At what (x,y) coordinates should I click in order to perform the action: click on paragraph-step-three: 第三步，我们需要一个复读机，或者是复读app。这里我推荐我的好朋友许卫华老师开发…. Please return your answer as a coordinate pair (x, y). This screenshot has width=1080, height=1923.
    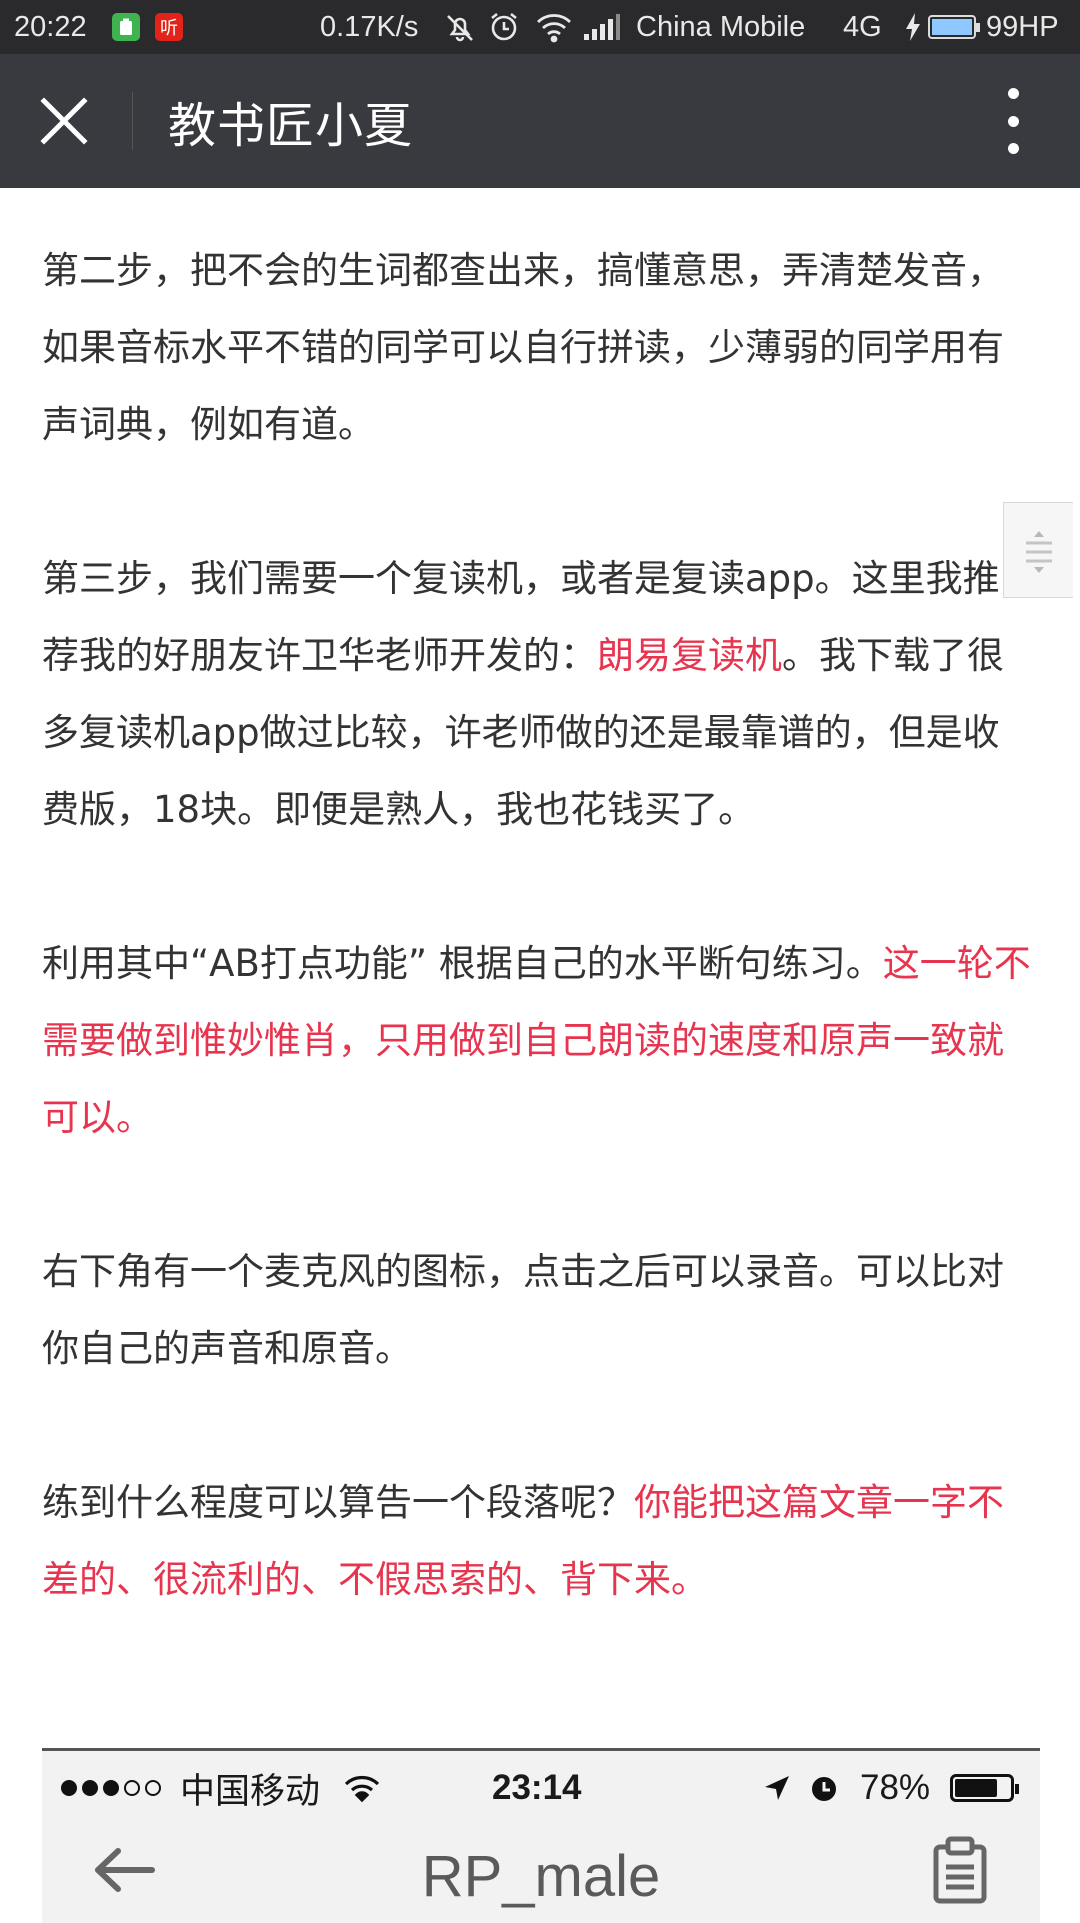
    Looking at the image, I should click on (523, 694).